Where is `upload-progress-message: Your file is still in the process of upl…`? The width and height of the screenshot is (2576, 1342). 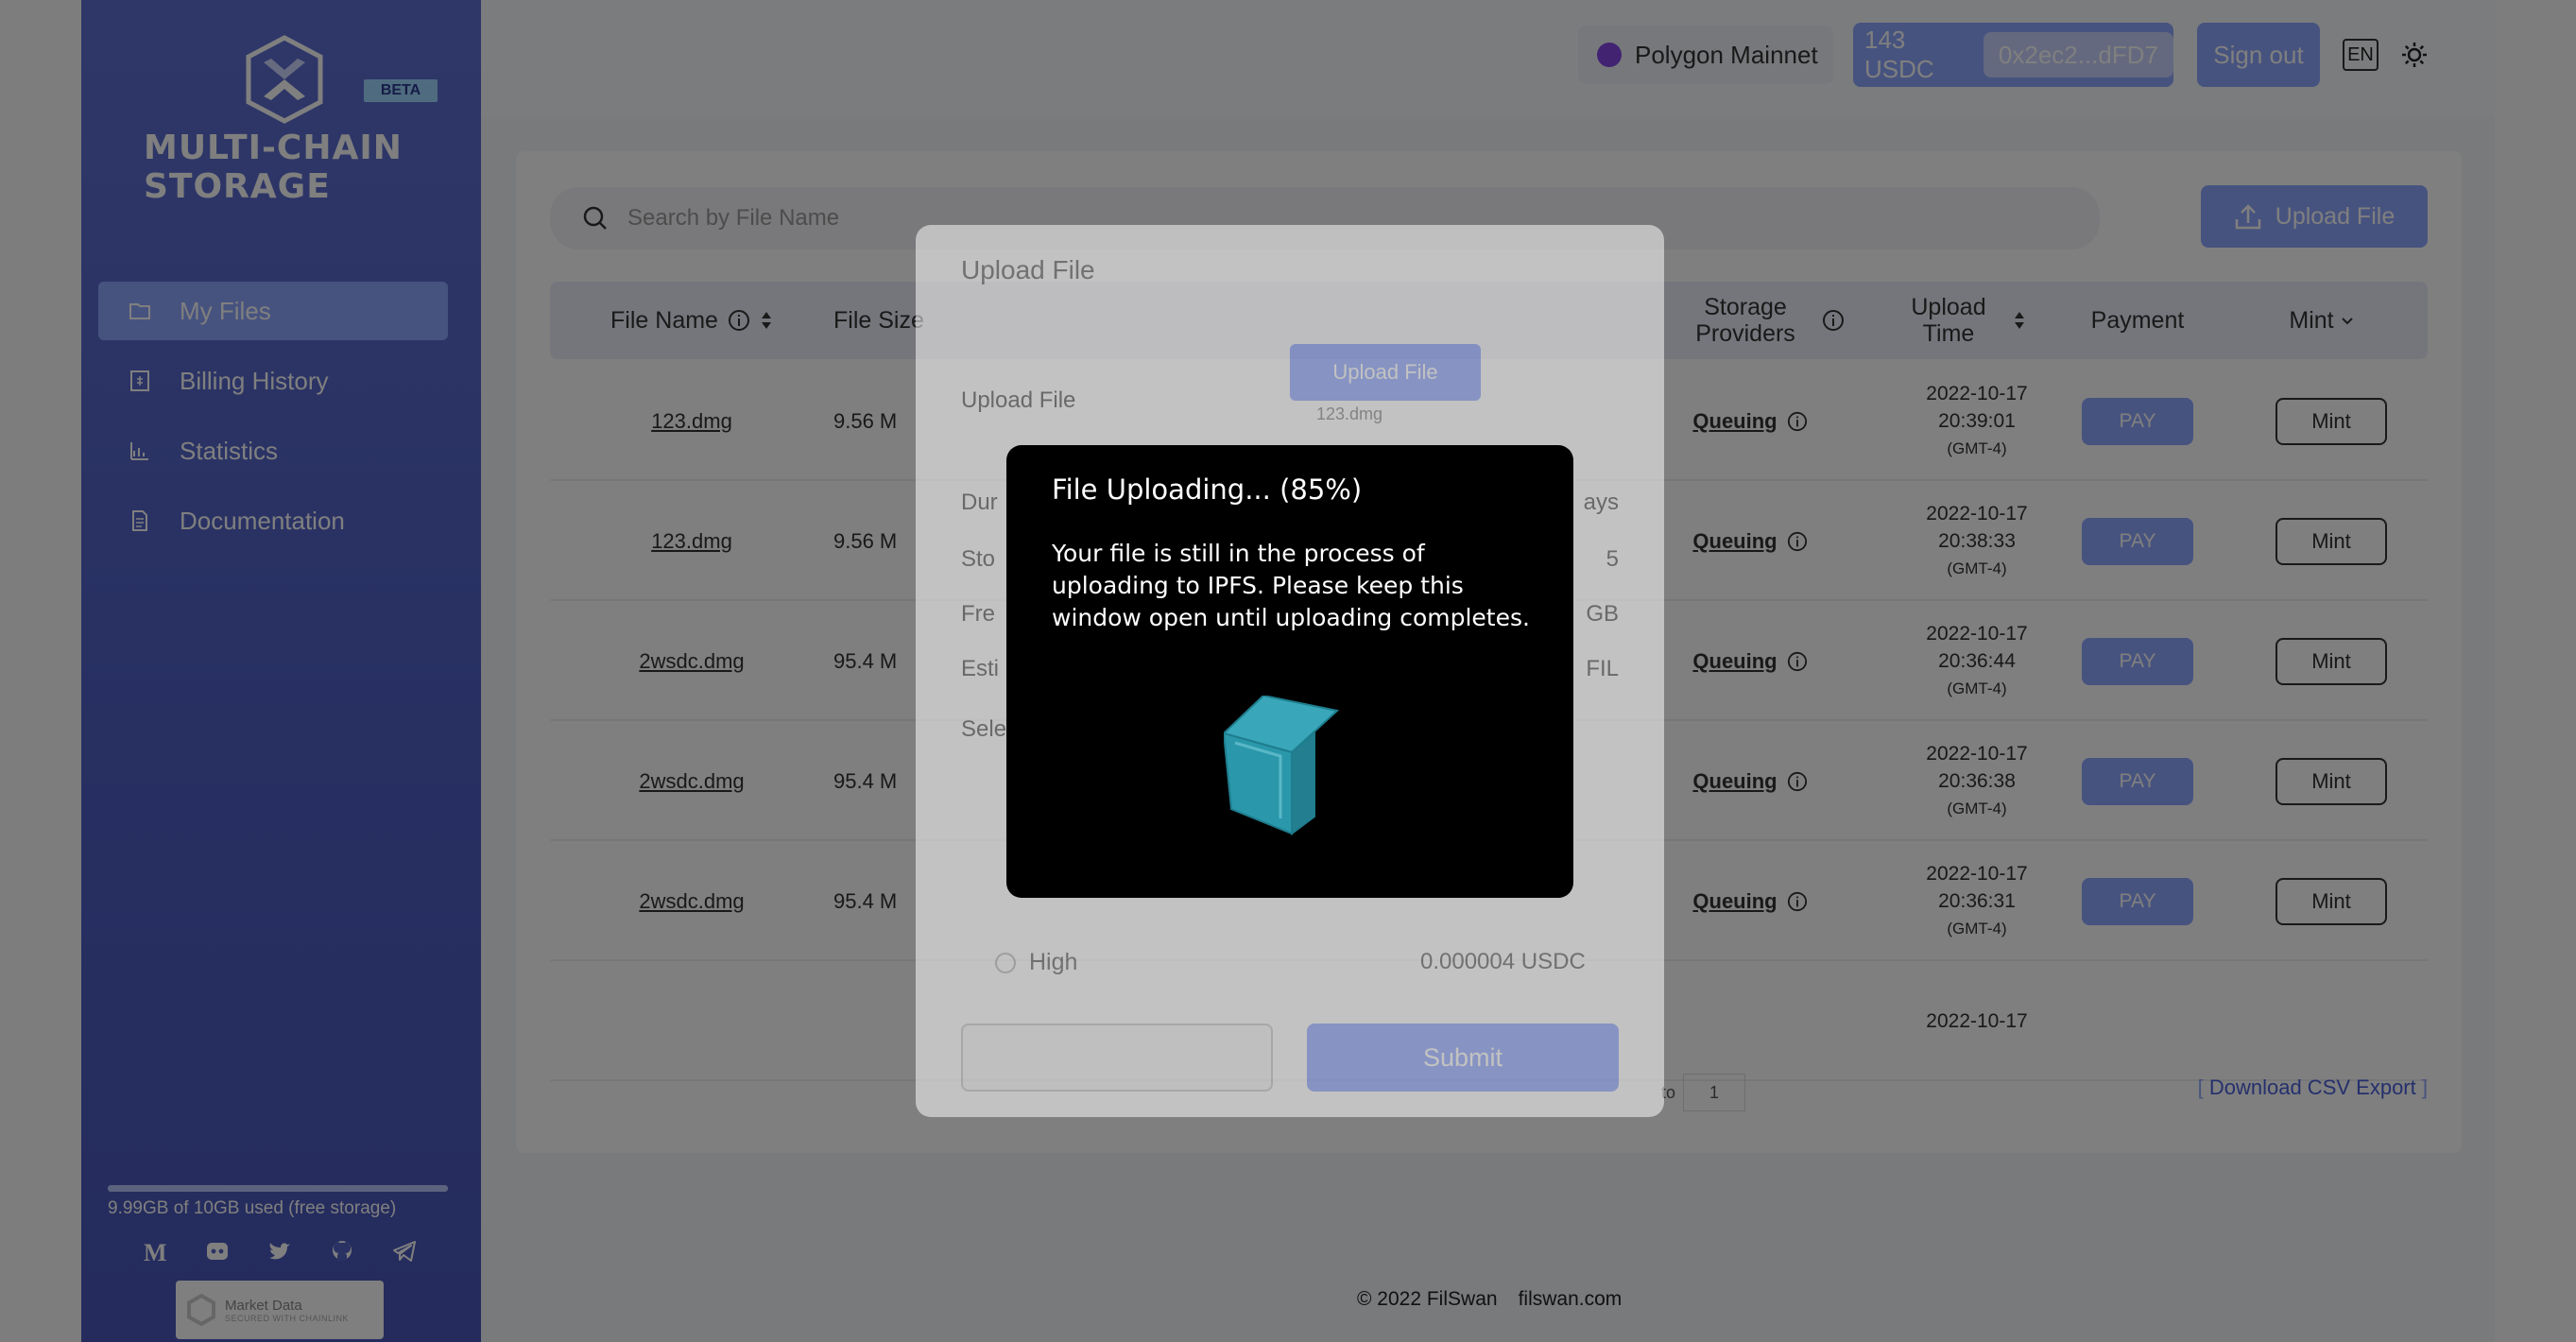
upload-progress-message: Your file is still in the process of upl… is located at coordinates (1291, 585).